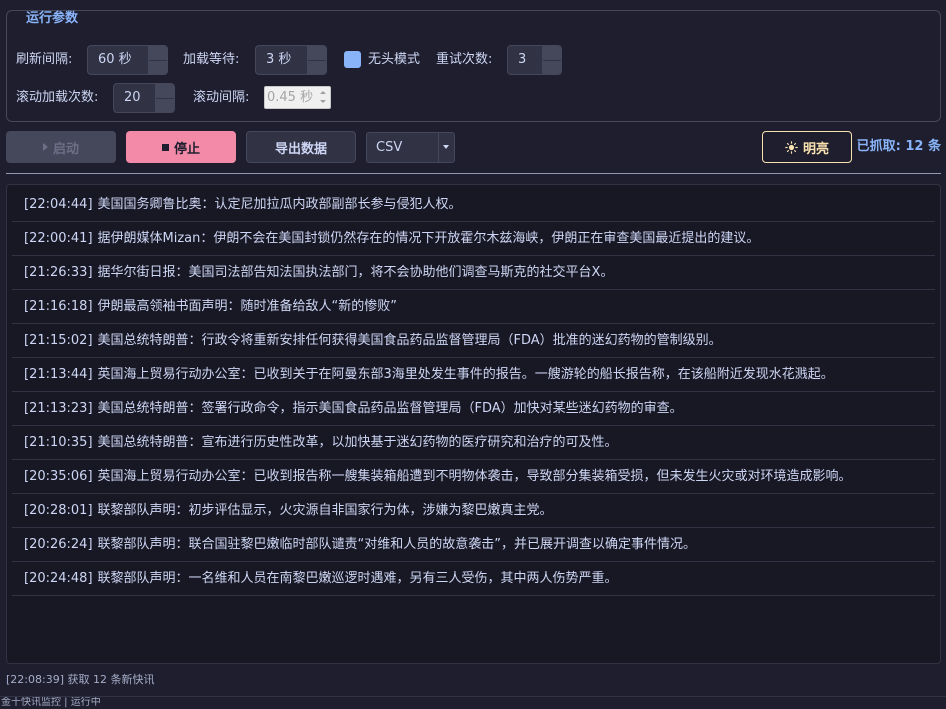 This screenshot has height=709, width=946. Describe the element at coordinates (132, 98) in the screenshot. I see `scroll-load-count-value: 20` at that location.